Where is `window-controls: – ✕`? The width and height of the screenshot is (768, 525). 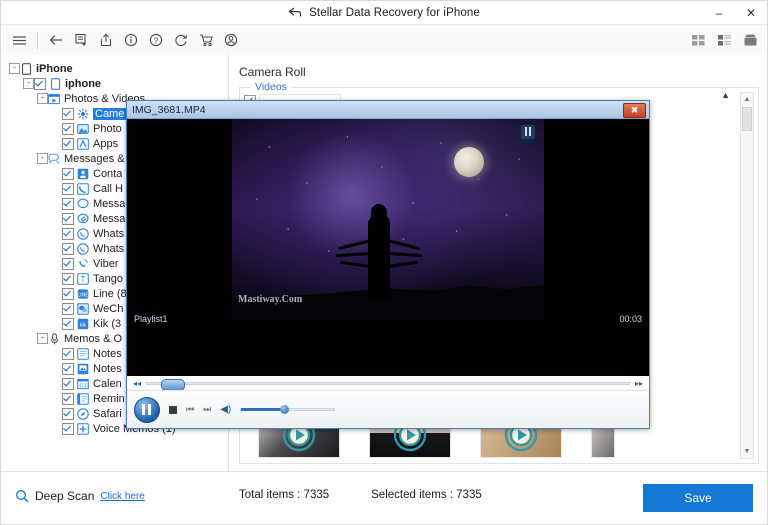 window-controls: – ✕ is located at coordinates (735, 12).